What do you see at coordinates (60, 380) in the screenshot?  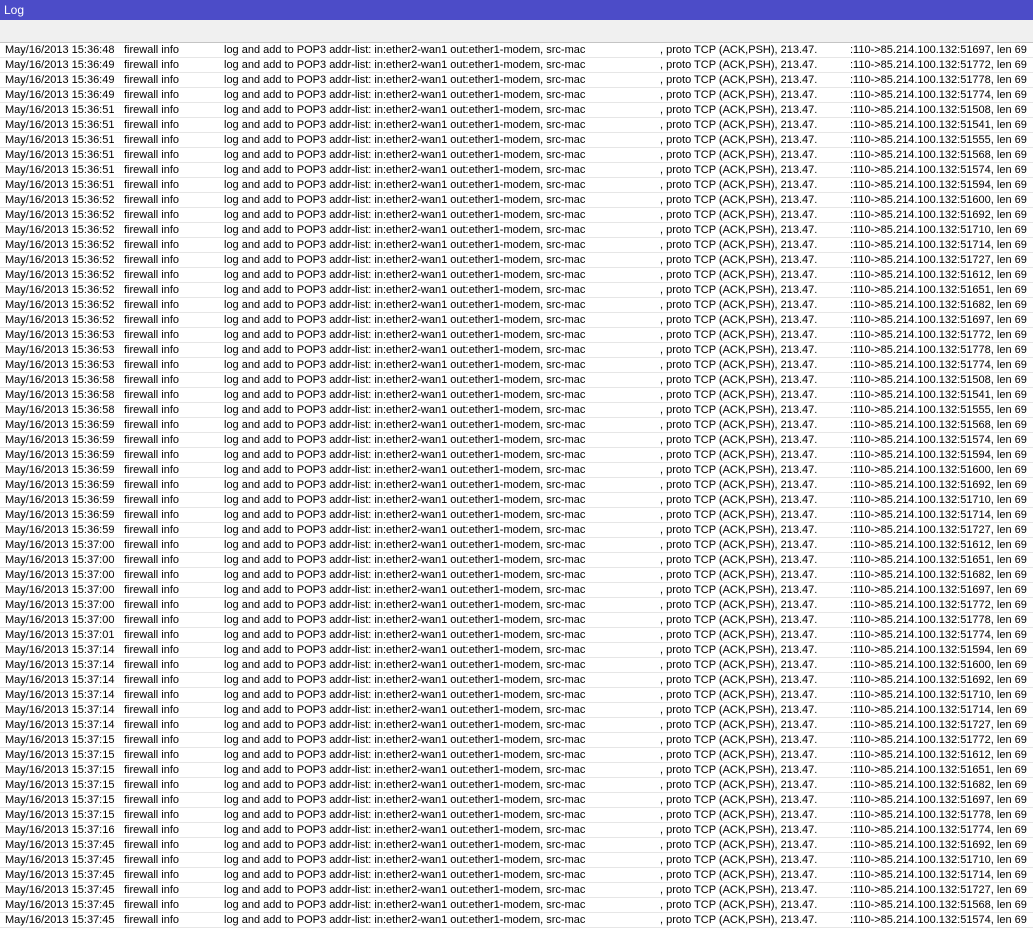 I see `log-time: May/16/2013 15:36:58` at bounding box center [60, 380].